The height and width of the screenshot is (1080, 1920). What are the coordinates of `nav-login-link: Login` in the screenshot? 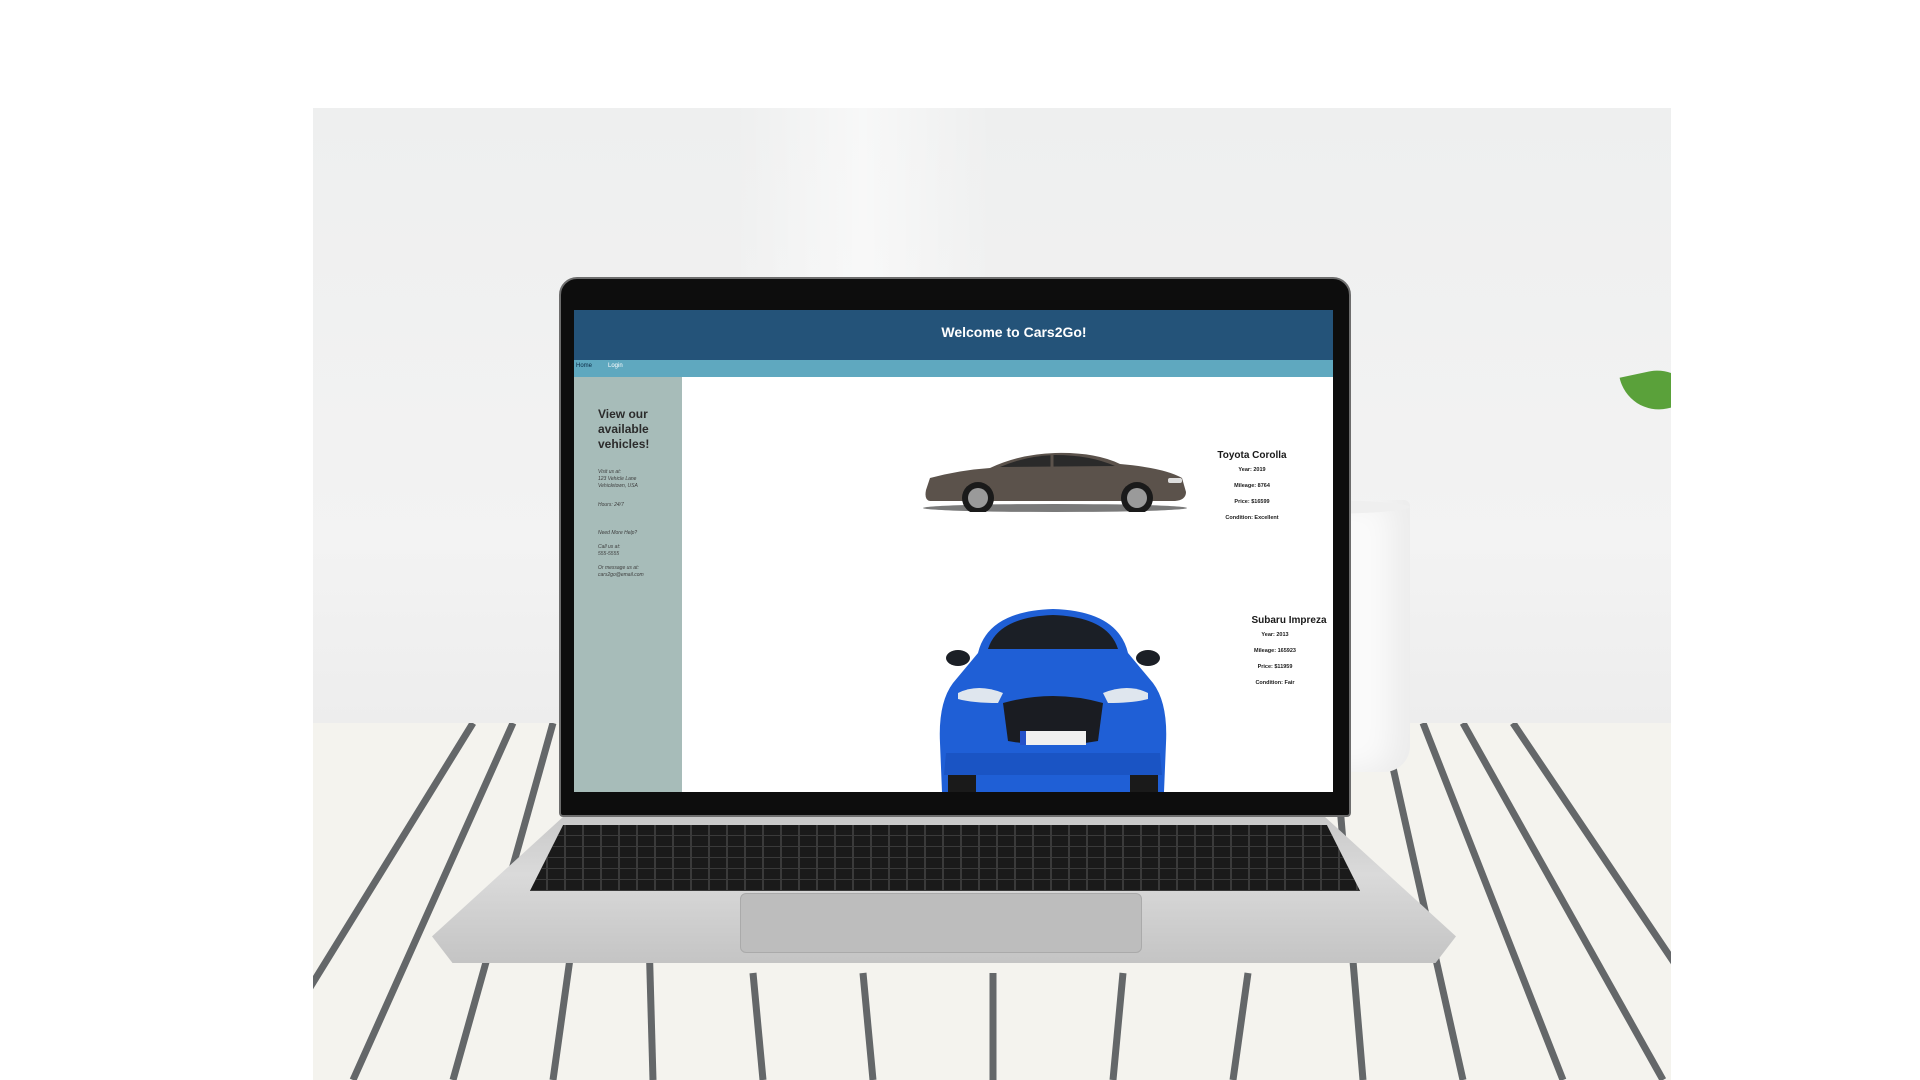 It's located at (615, 366).